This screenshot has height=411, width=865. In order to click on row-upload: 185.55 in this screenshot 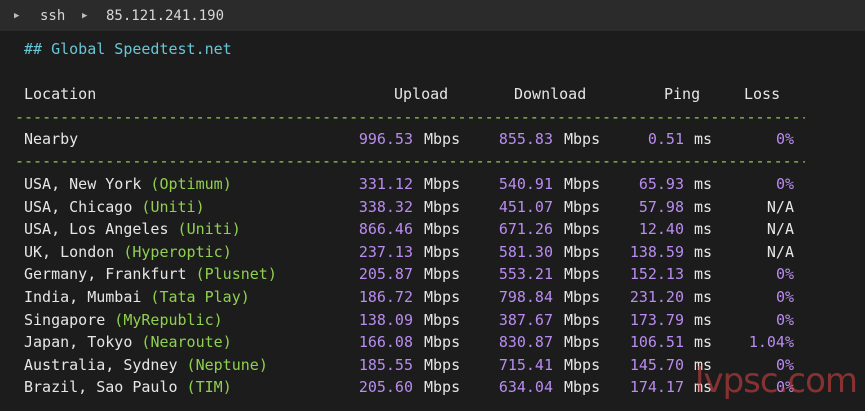, I will do `click(385, 364)`.